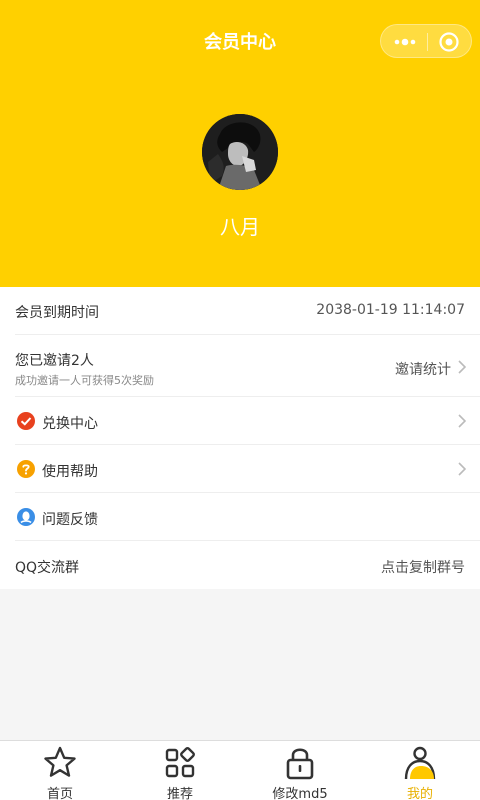 This screenshot has height=800, width=480. I want to click on redeem-label: 兑换中心, so click(70, 424).